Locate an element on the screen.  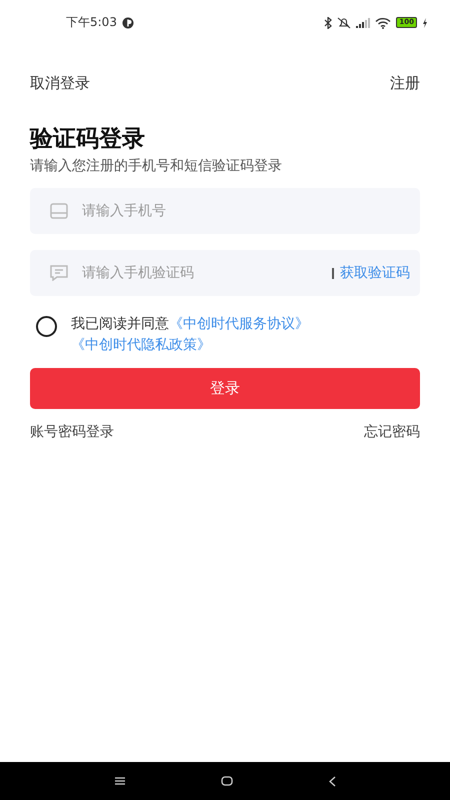
password-login-link: 账号密码登录 is located at coordinates (72, 432).